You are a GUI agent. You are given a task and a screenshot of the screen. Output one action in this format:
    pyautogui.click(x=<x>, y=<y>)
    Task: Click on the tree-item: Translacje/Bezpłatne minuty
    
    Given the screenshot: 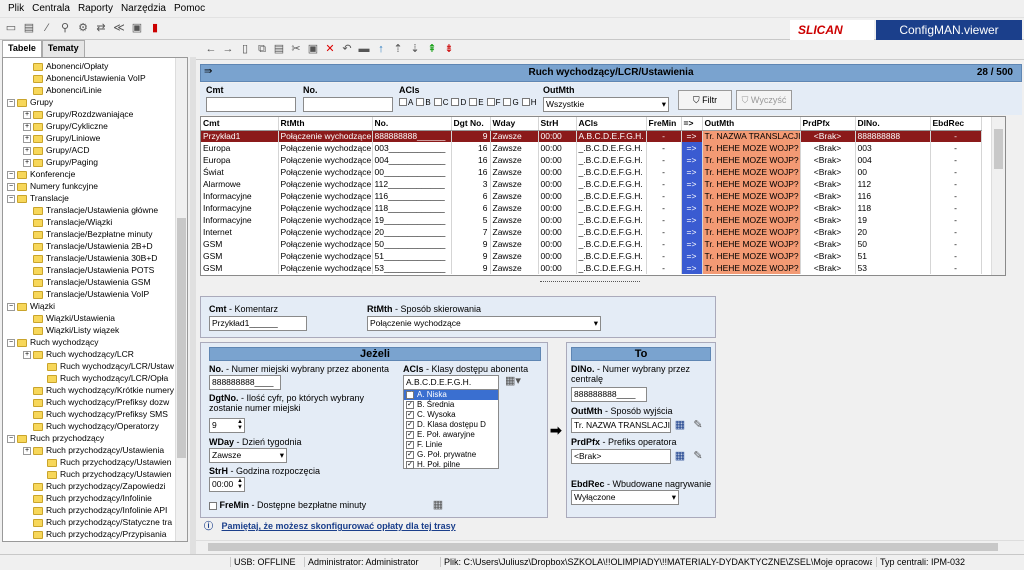 What is the action you would take?
    pyautogui.click(x=95, y=234)
    